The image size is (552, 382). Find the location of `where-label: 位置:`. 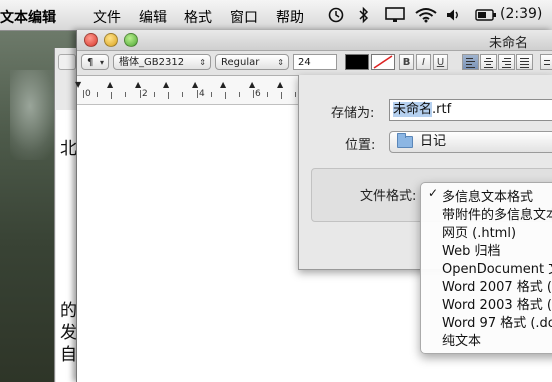

where-label: 位置: is located at coordinates (360, 145).